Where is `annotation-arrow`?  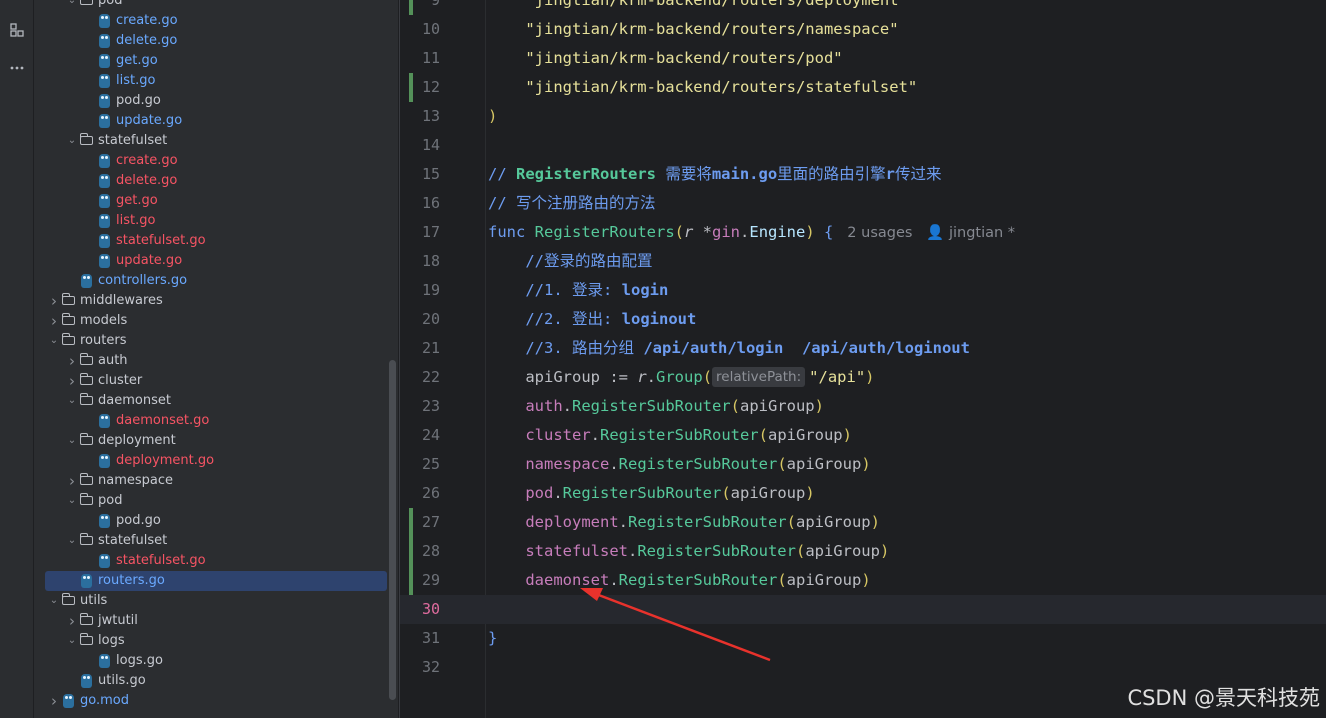 annotation-arrow is located at coordinates (675, 625).